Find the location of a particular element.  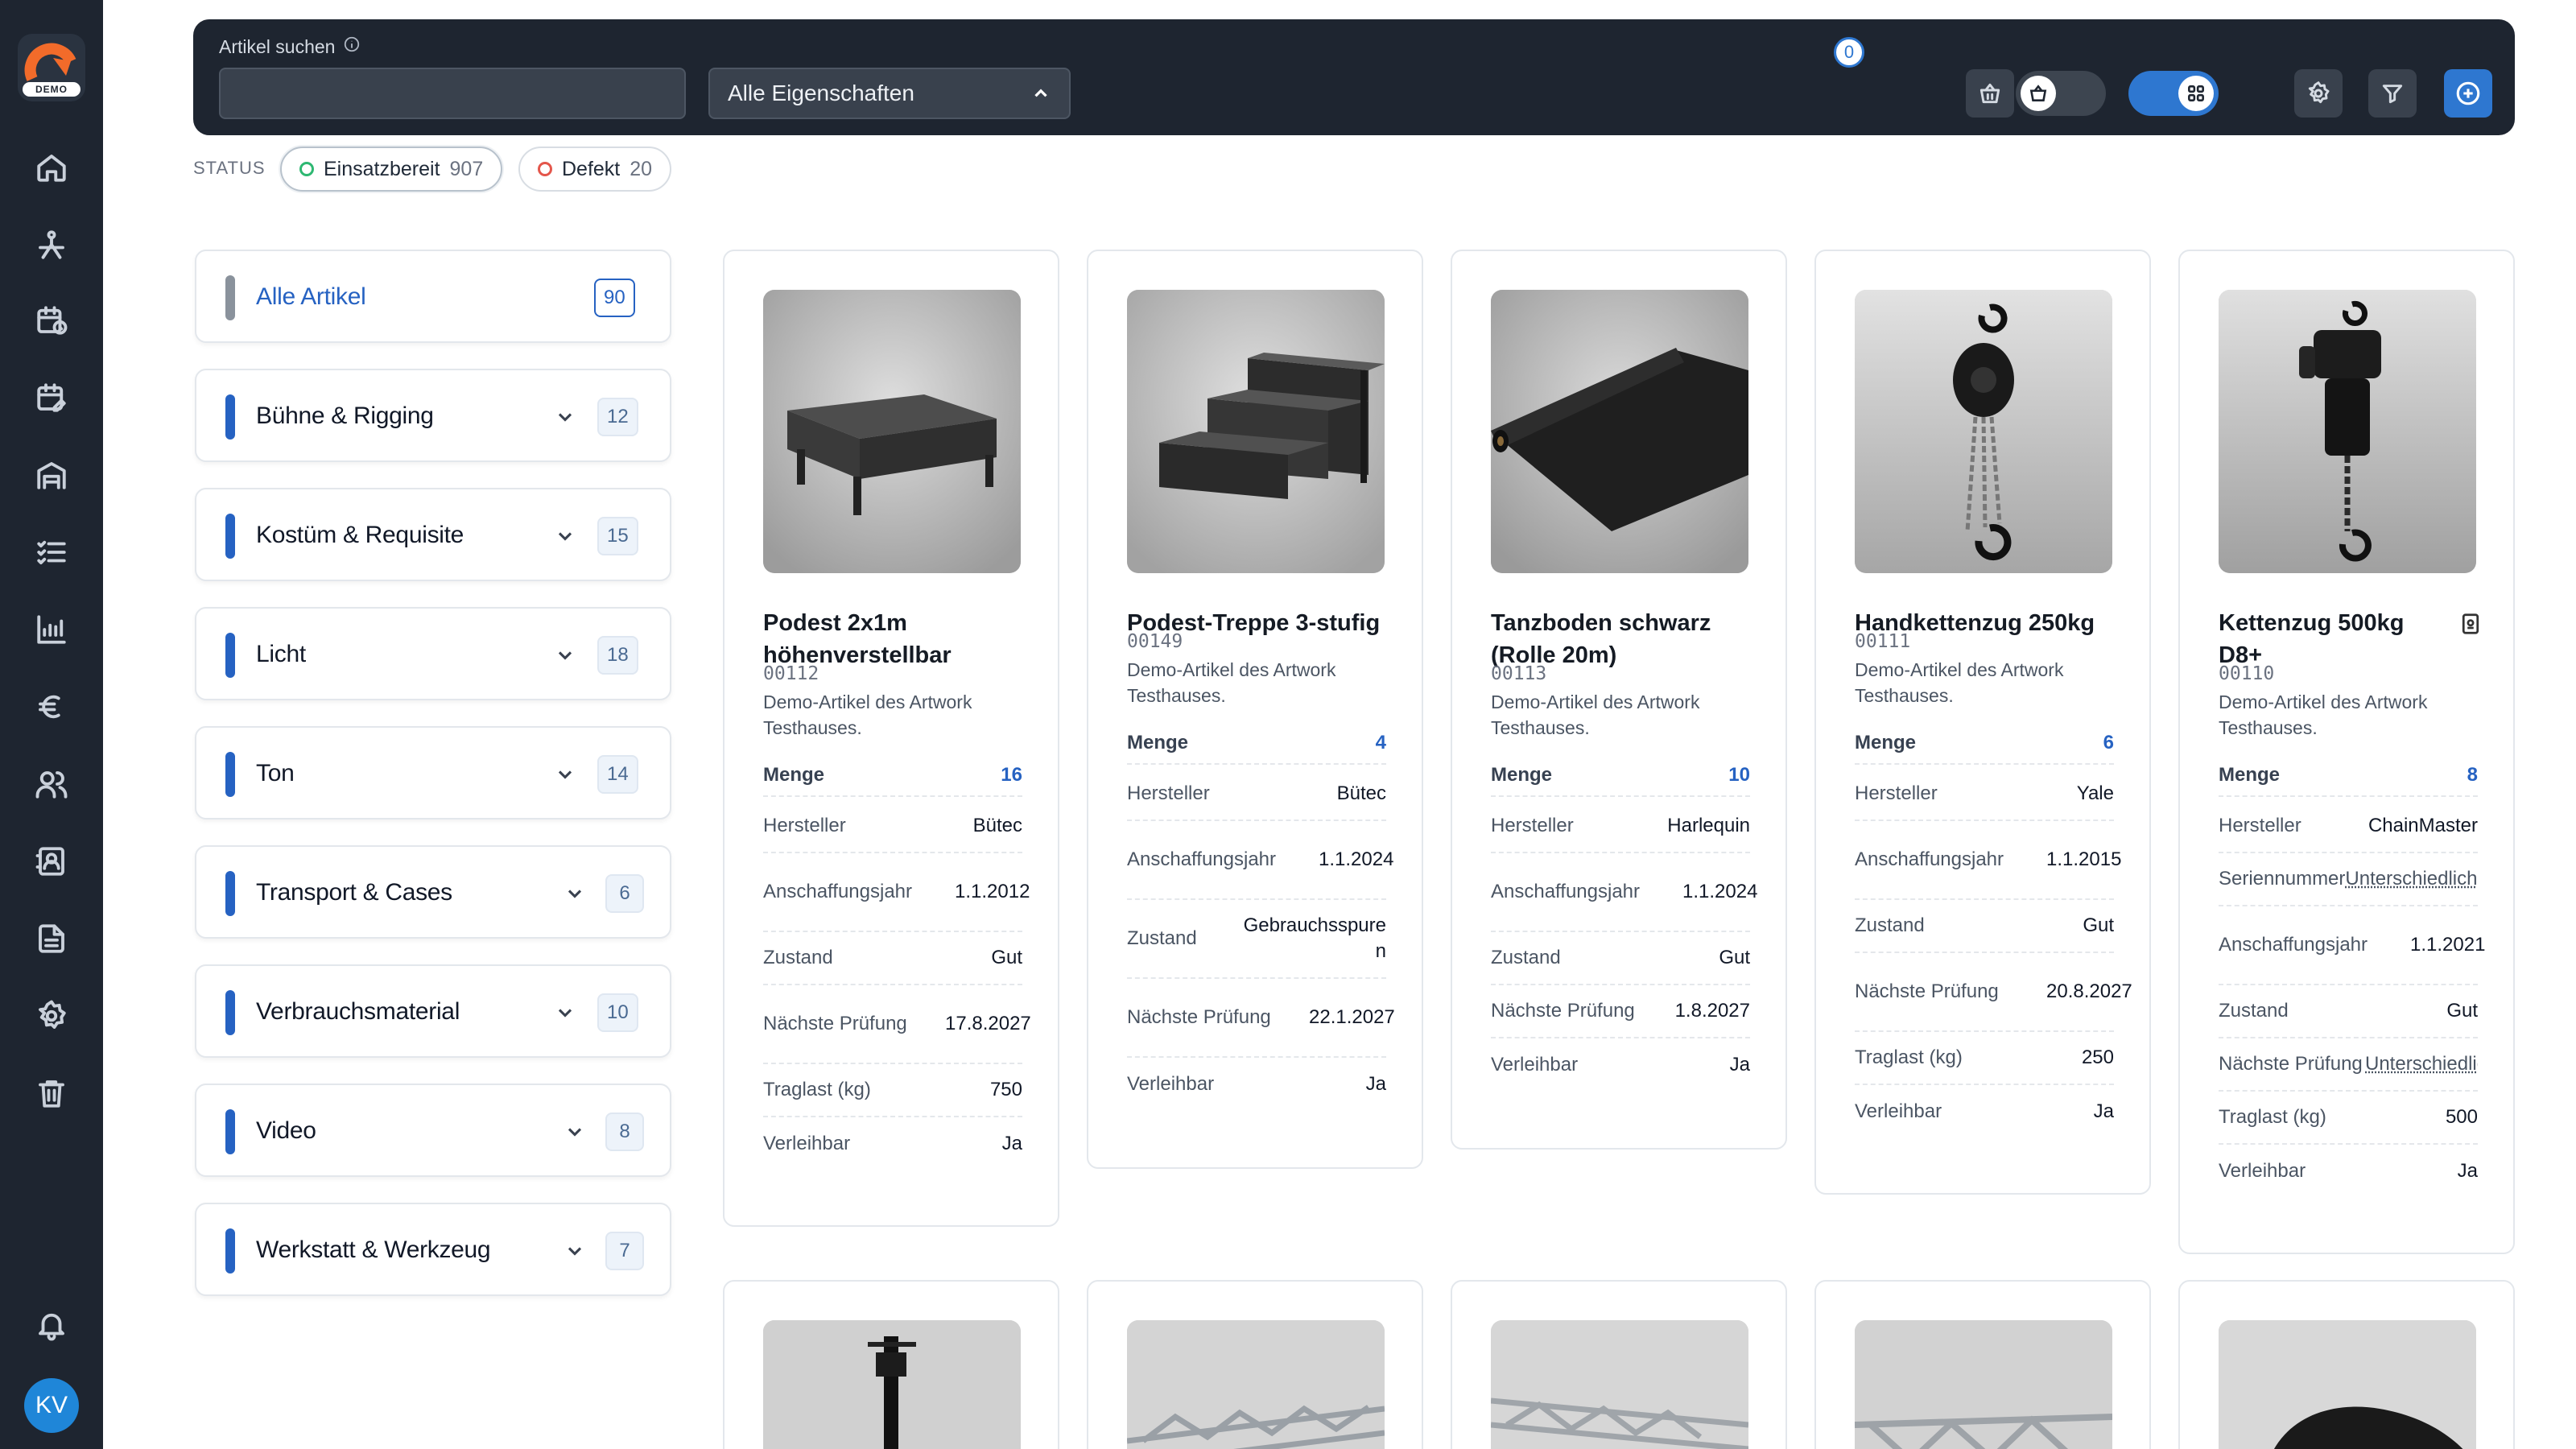

home-icon is located at coordinates (51, 167).